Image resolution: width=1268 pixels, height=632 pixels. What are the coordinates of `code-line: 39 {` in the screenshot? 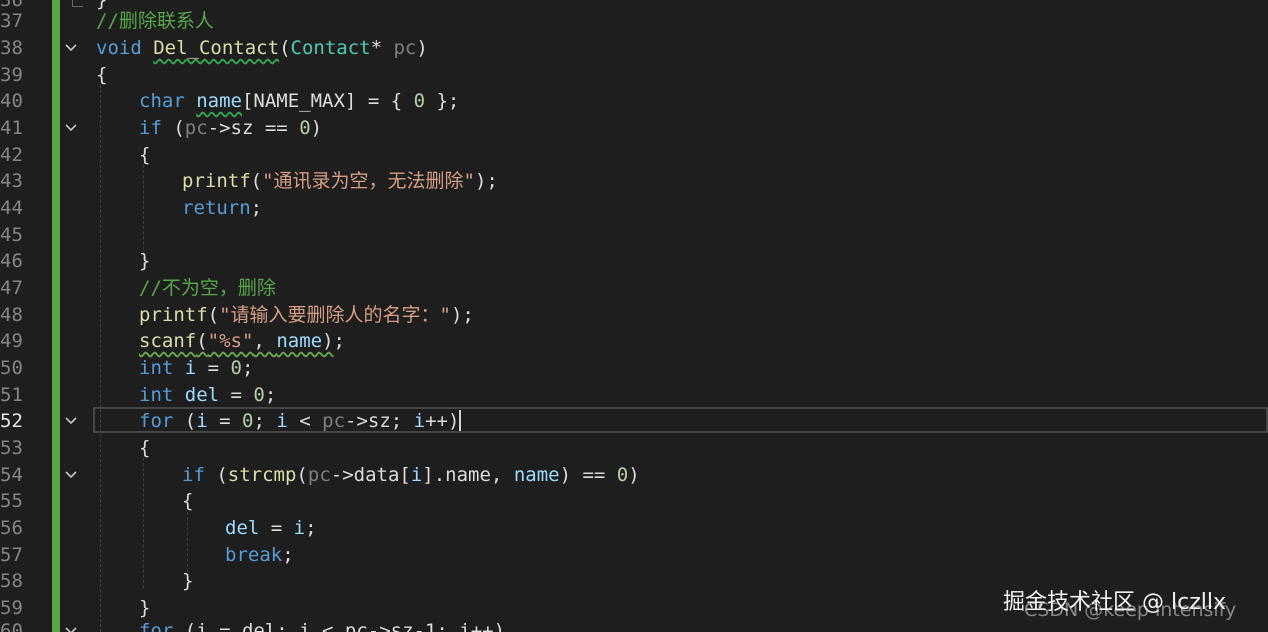 It's located at (634, 75).